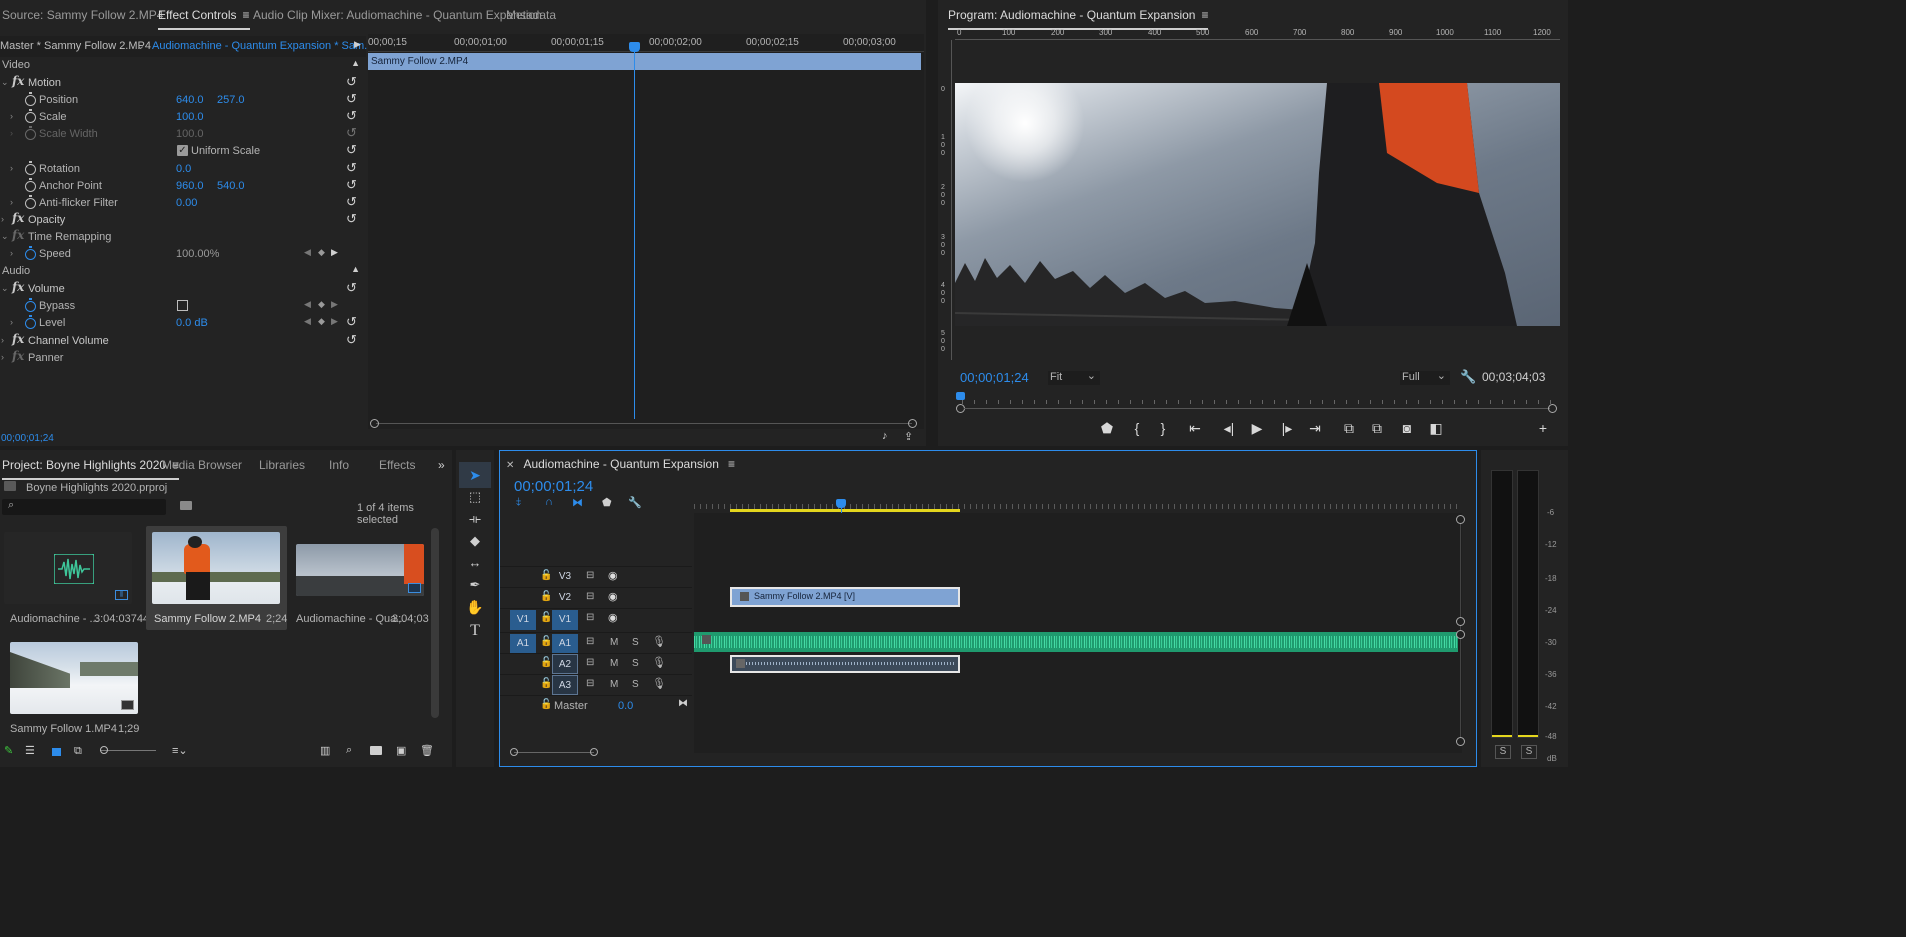  I want to click on nest-icon: ⤈, so click(518, 502).